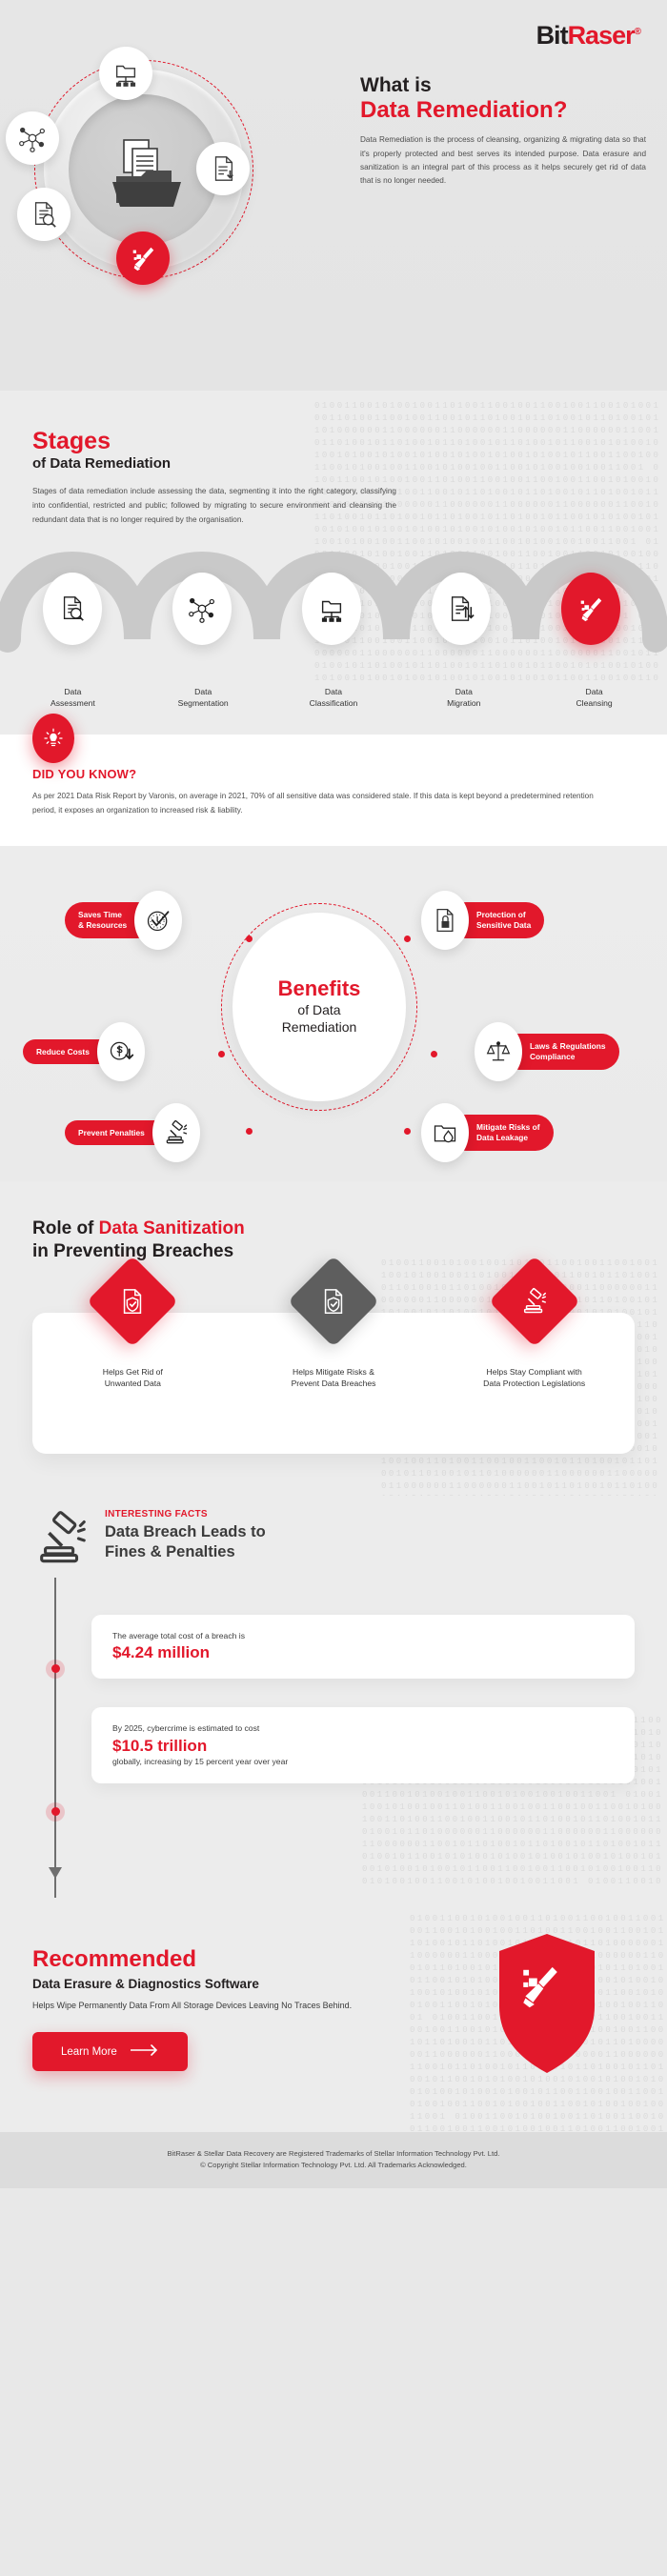 This screenshot has width=667, height=2576. I want to click on recommended-heading: Recommended, so click(114, 1958).